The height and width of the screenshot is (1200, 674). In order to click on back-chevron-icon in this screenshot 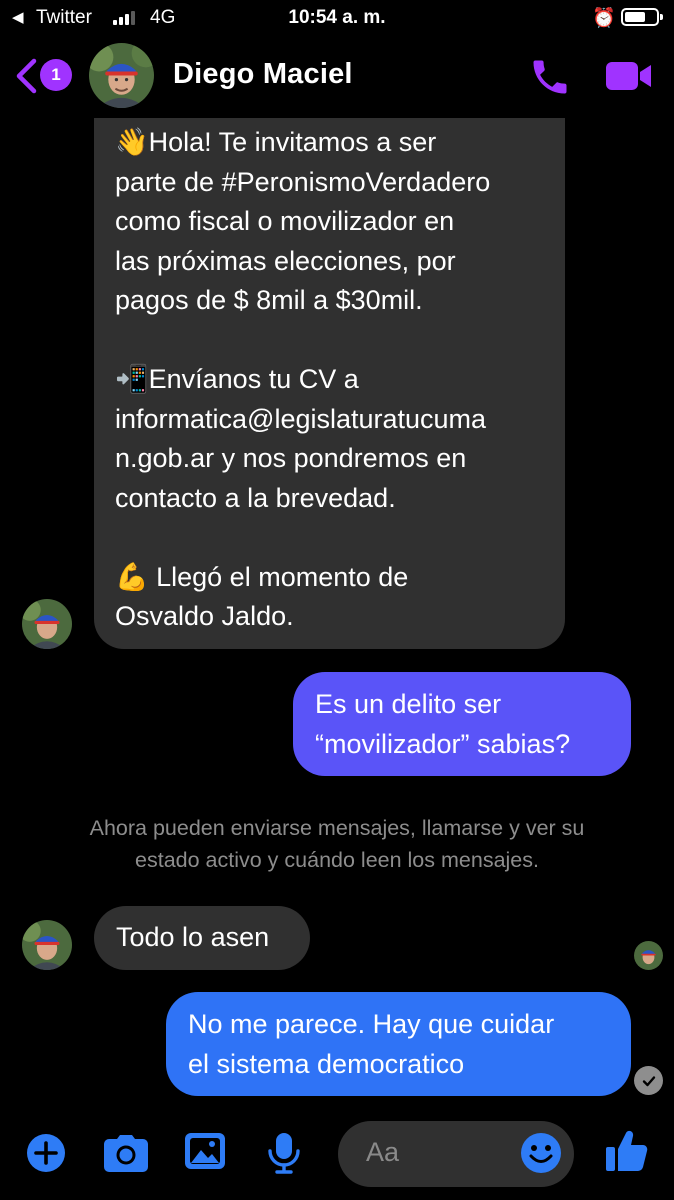, I will do `click(26, 76)`.